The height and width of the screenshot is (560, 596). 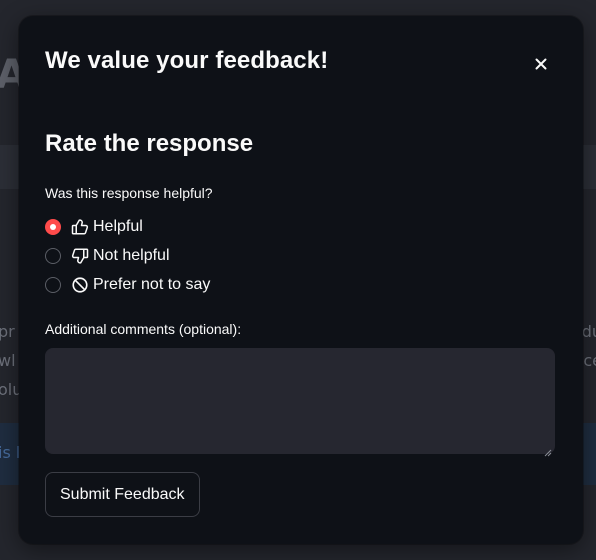 I want to click on radio-button-checked, so click(x=53, y=227).